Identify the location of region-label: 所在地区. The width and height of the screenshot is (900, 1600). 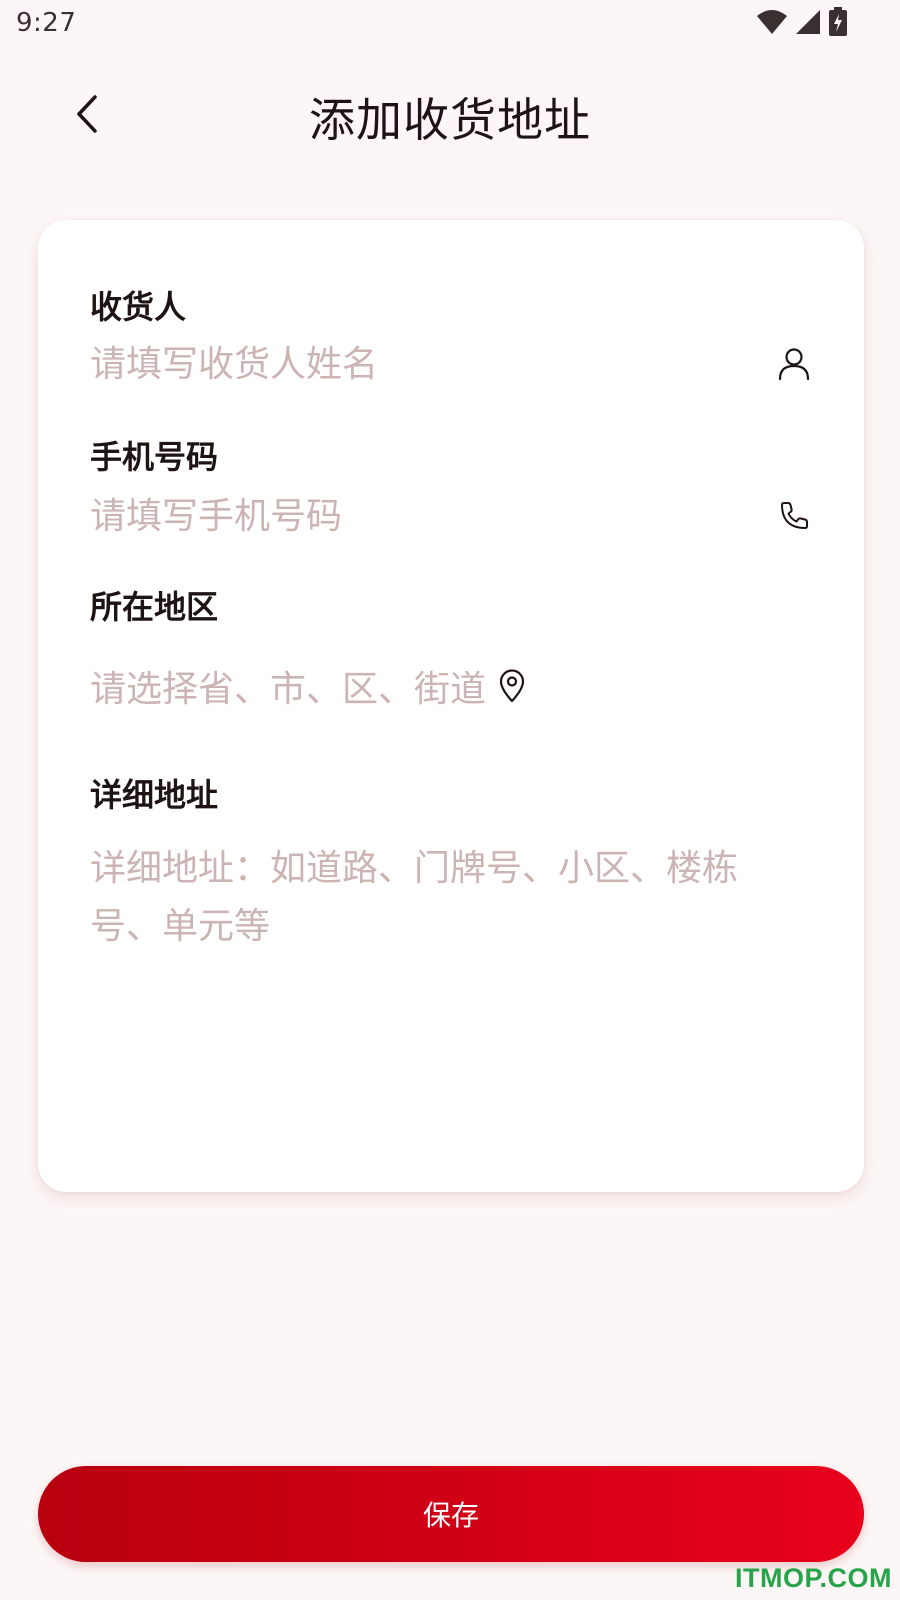
(154, 607).